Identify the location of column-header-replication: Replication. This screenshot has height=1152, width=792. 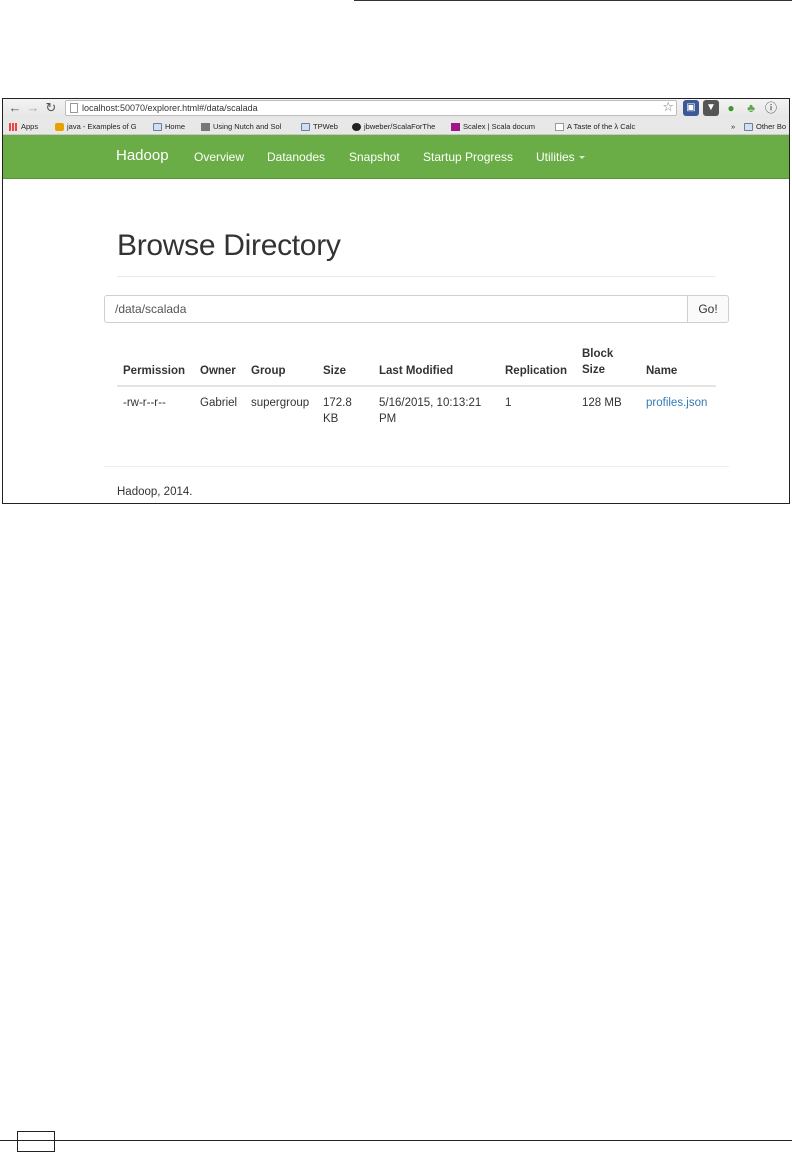
(536, 371).